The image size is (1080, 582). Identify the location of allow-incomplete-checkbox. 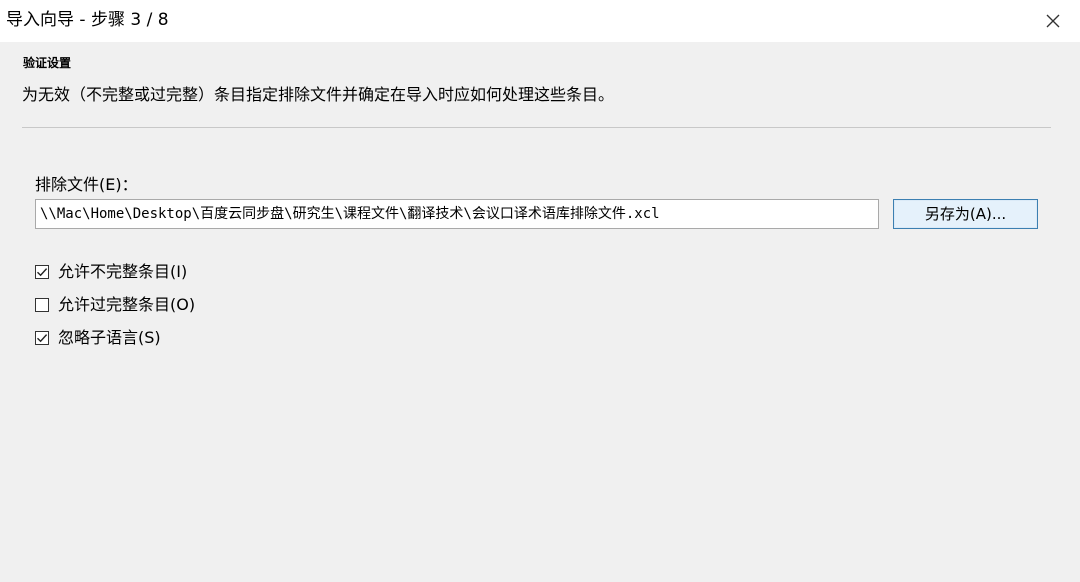
(42, 272).